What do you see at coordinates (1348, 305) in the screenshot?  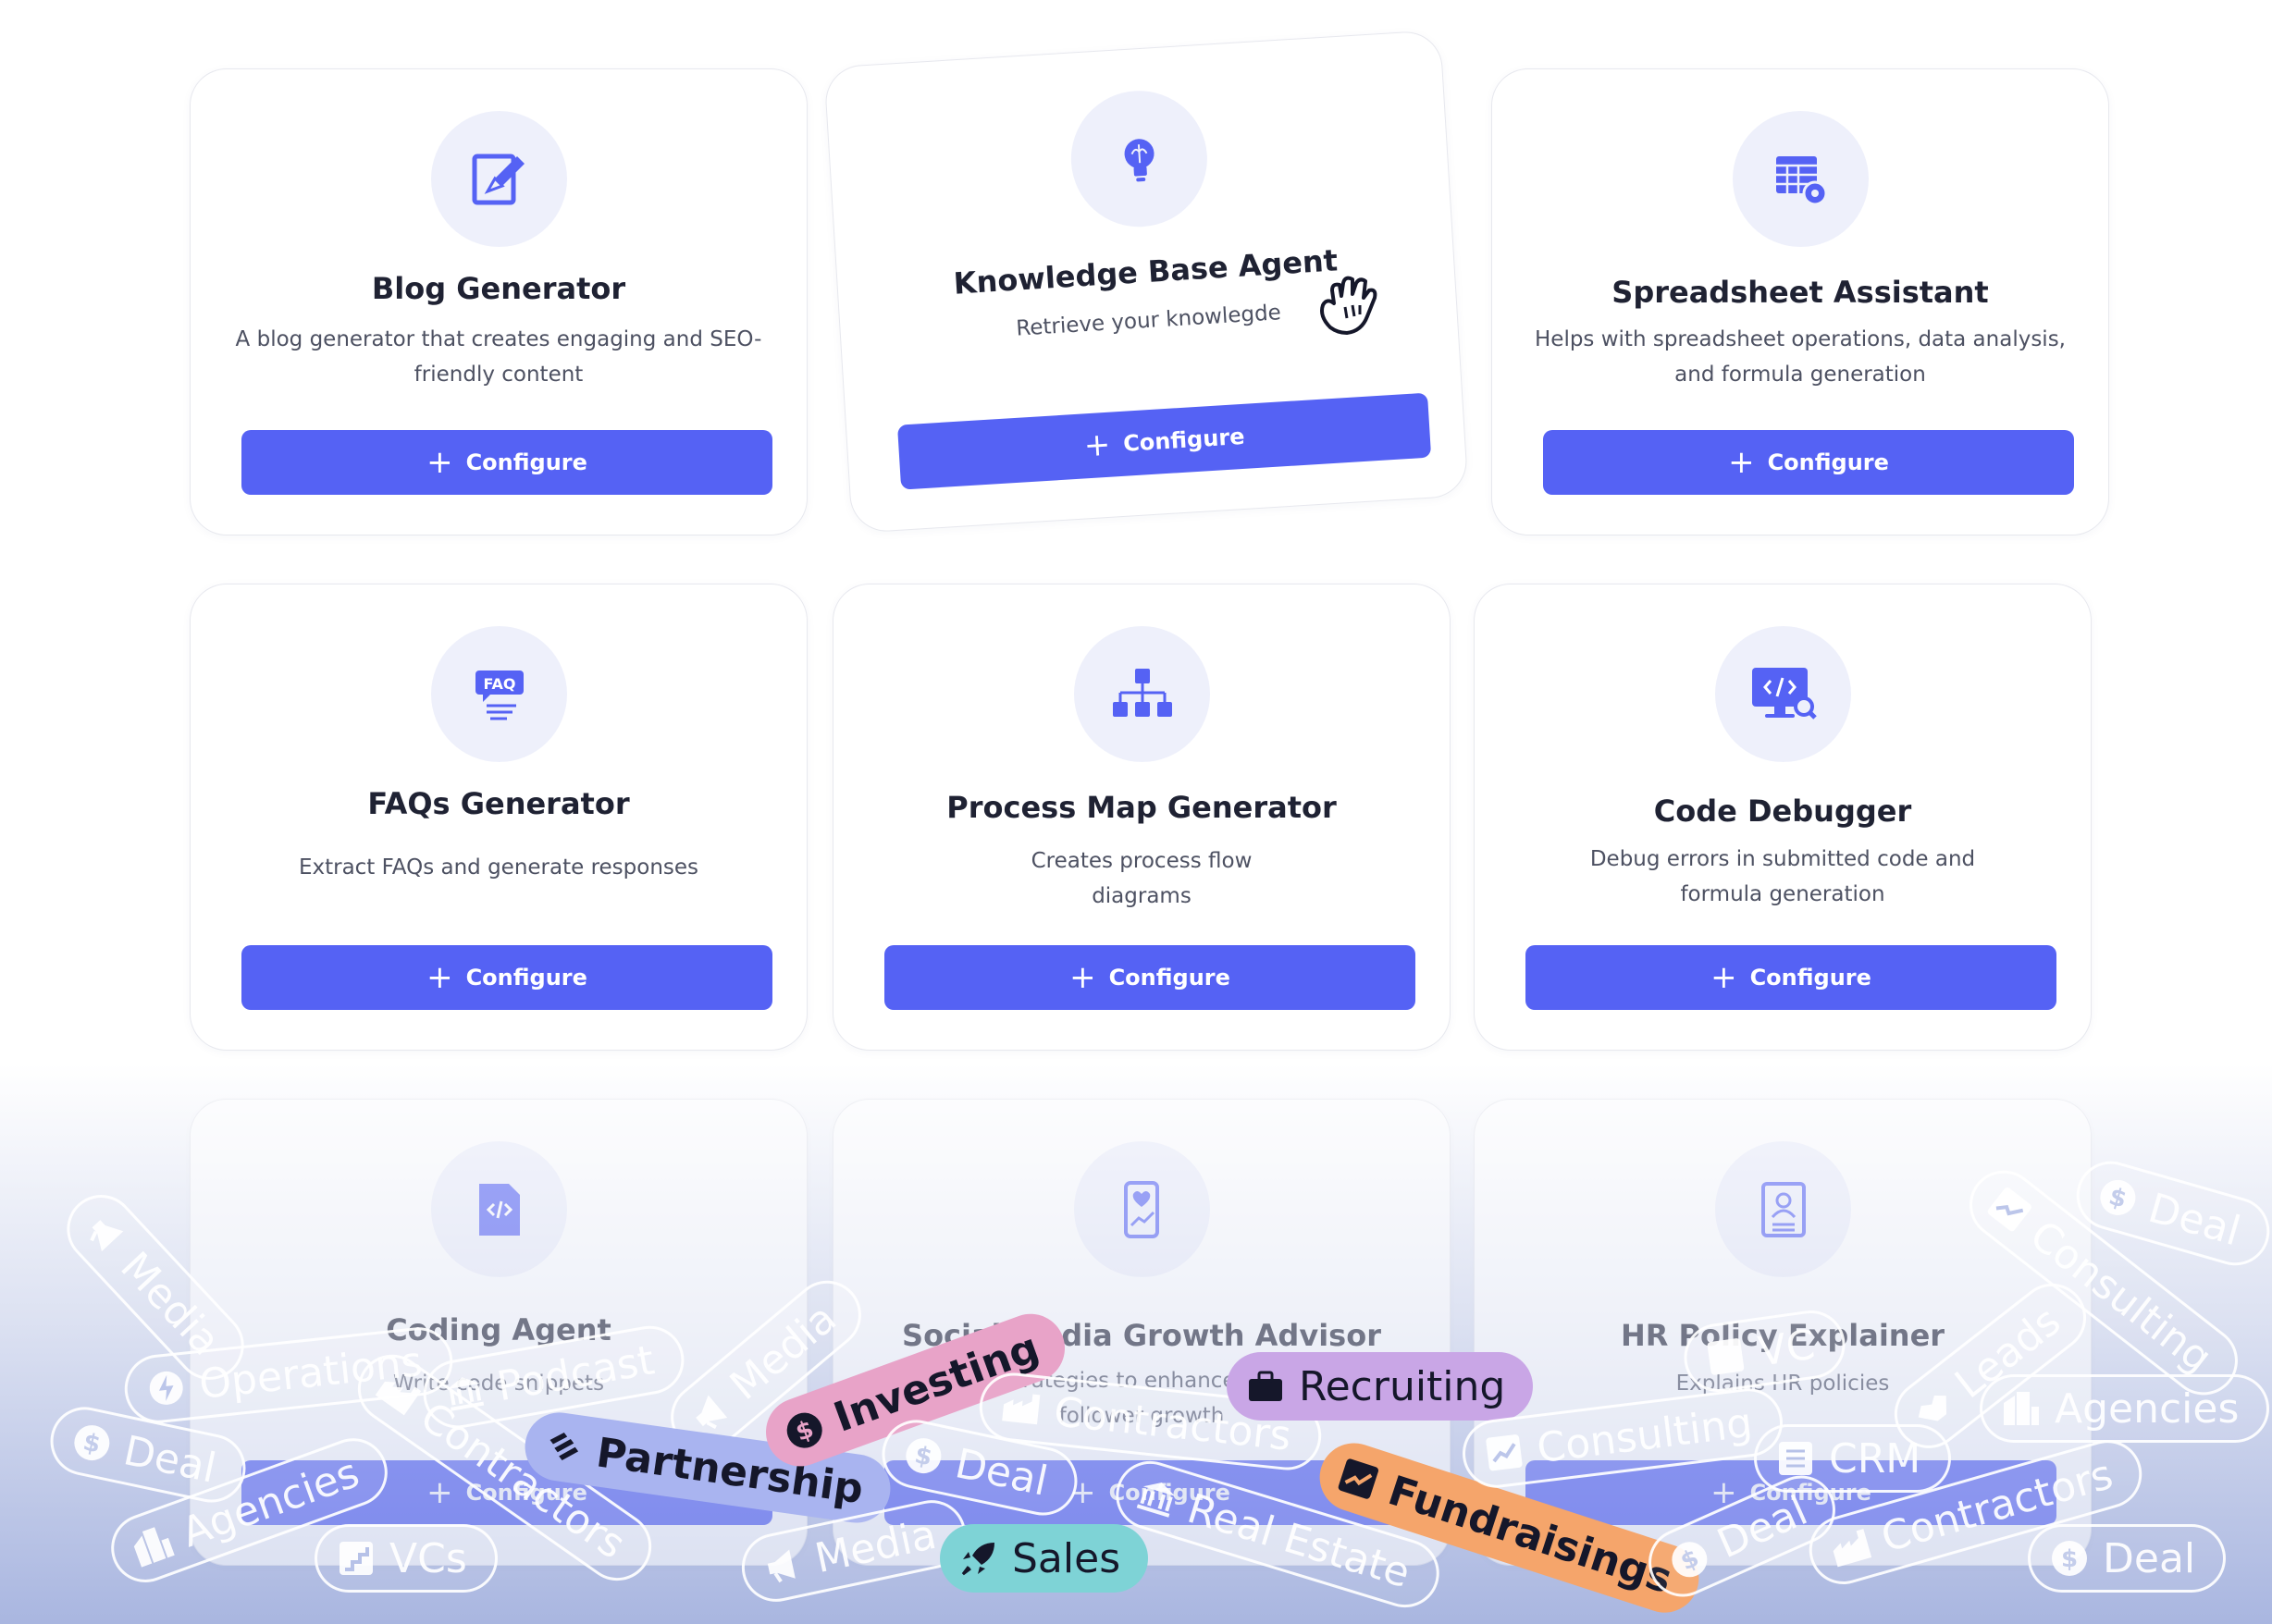 I see `grab-cursor-icon` at bounding box center [1348, 305].